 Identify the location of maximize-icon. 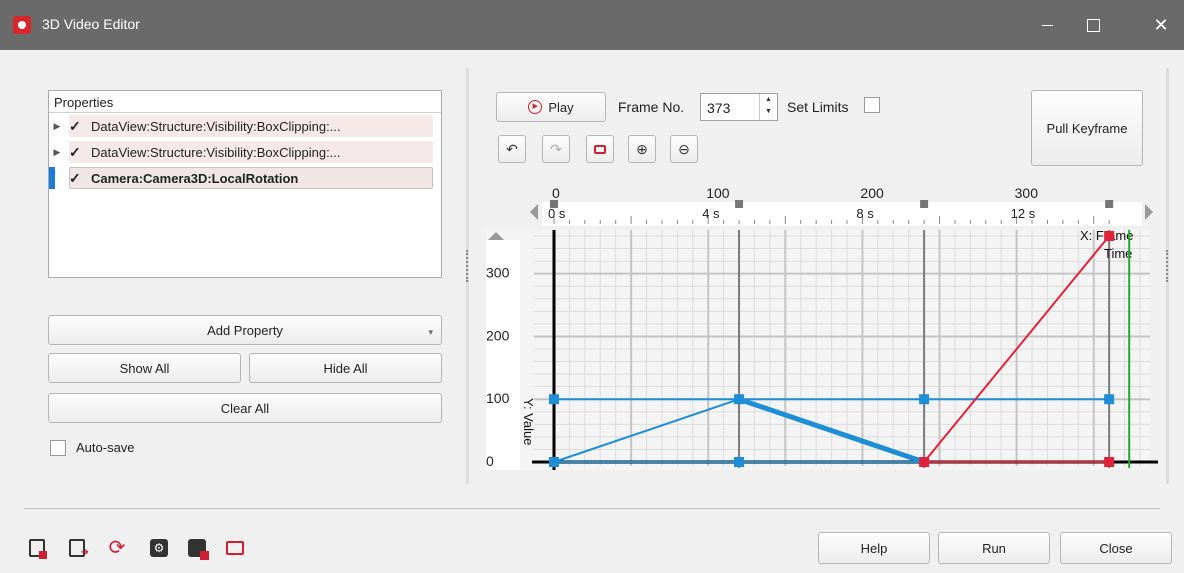
(1093, 25).